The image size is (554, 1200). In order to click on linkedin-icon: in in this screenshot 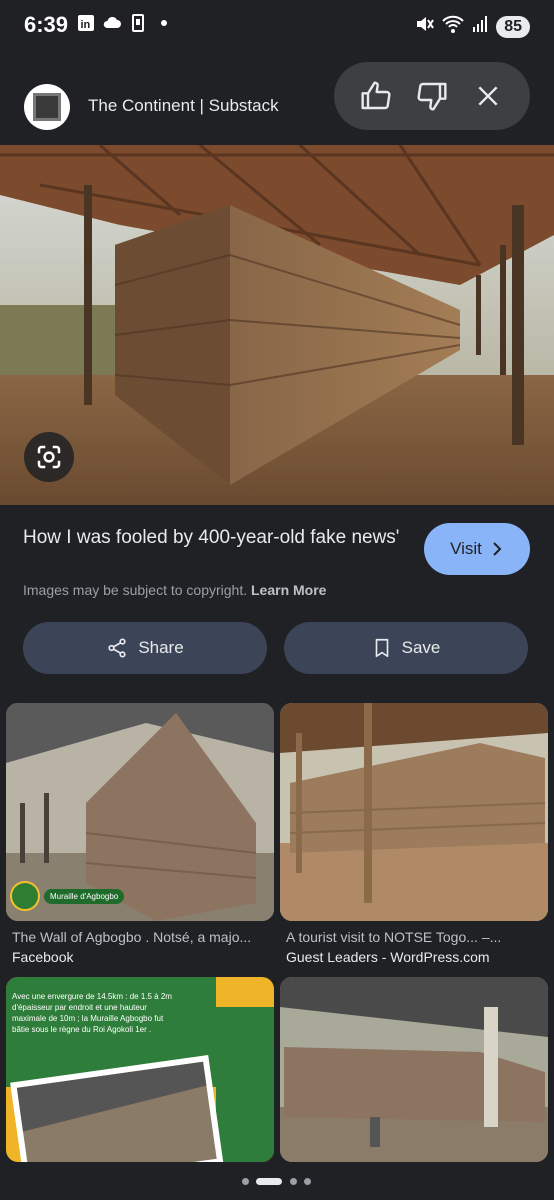, I will do `click(86, 24)`.